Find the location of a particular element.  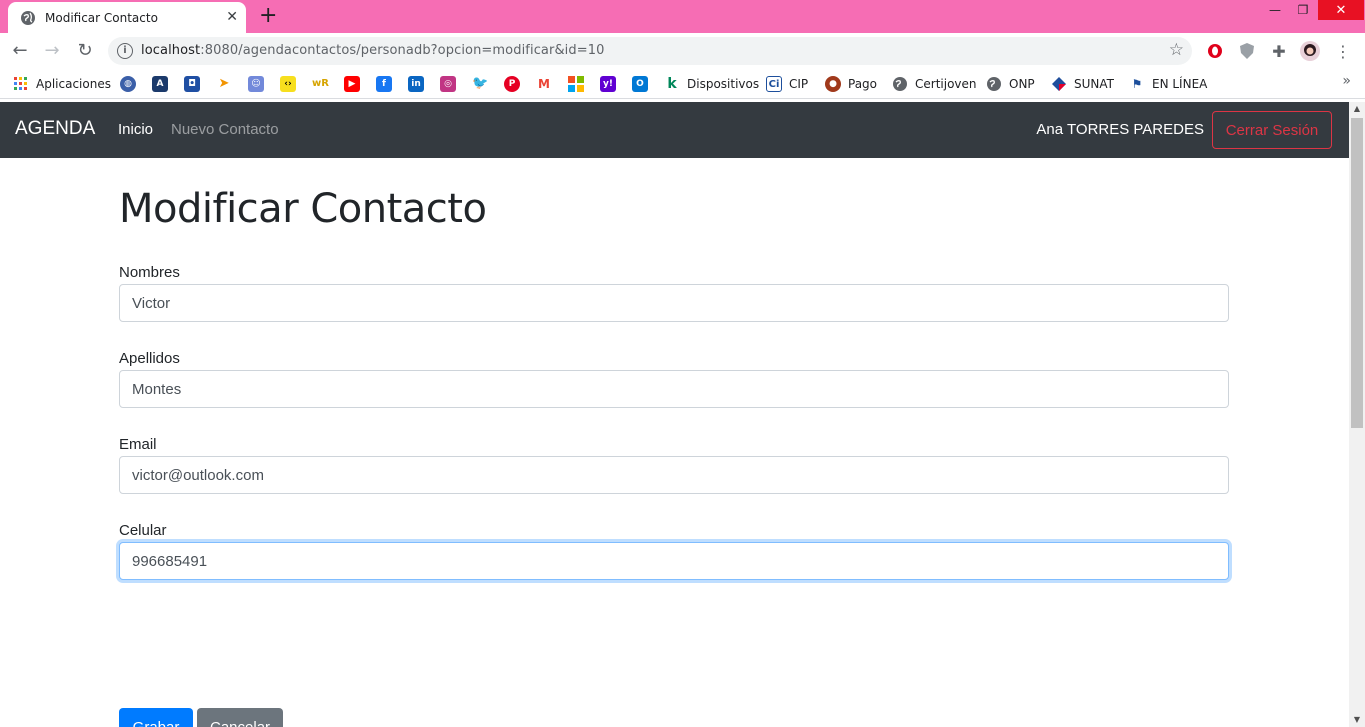

bookmark-yahoo: y! is located at coordinates (608, 84).